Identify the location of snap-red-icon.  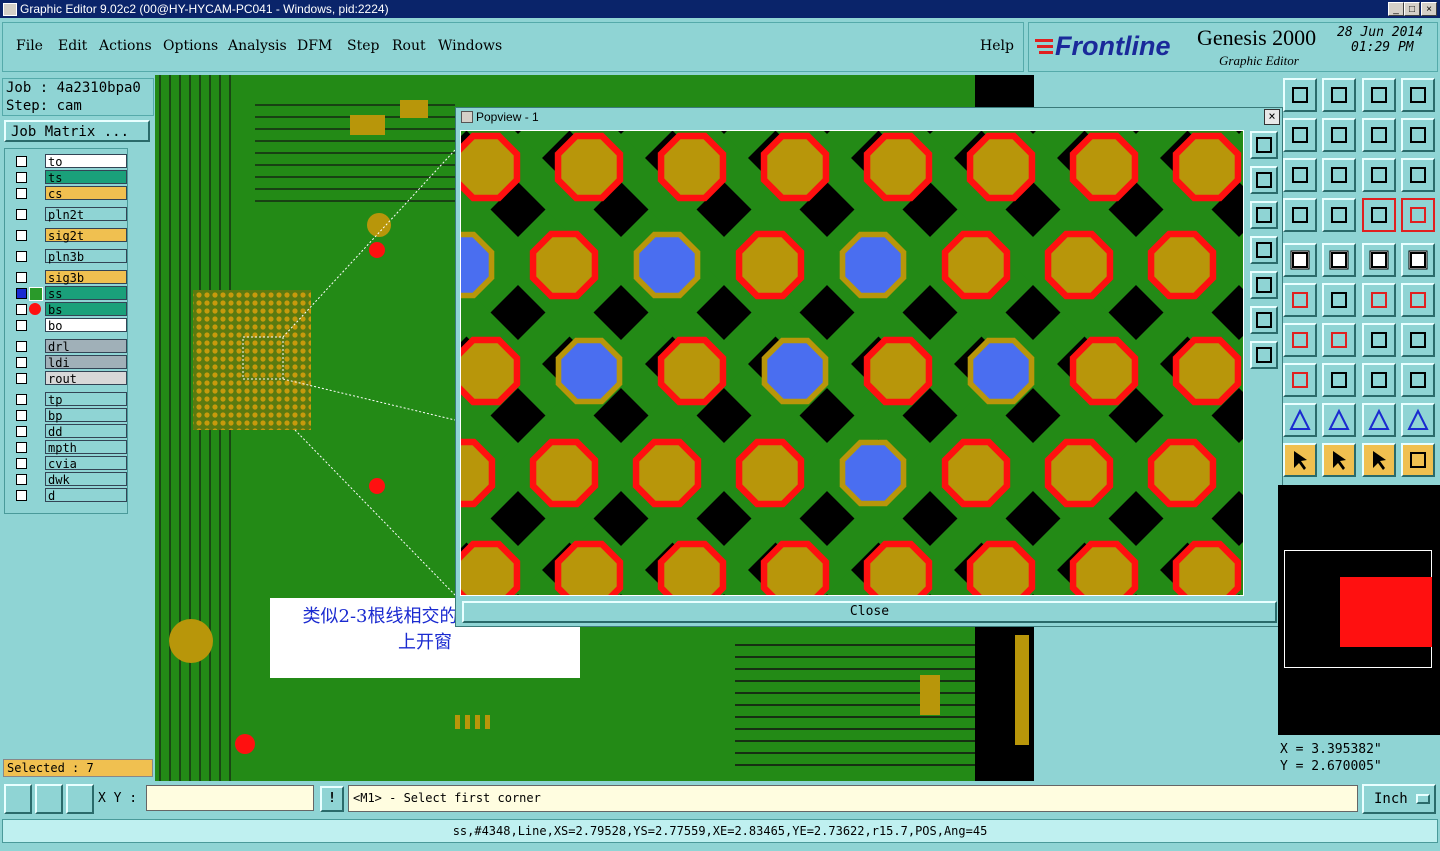
(1418, 215).